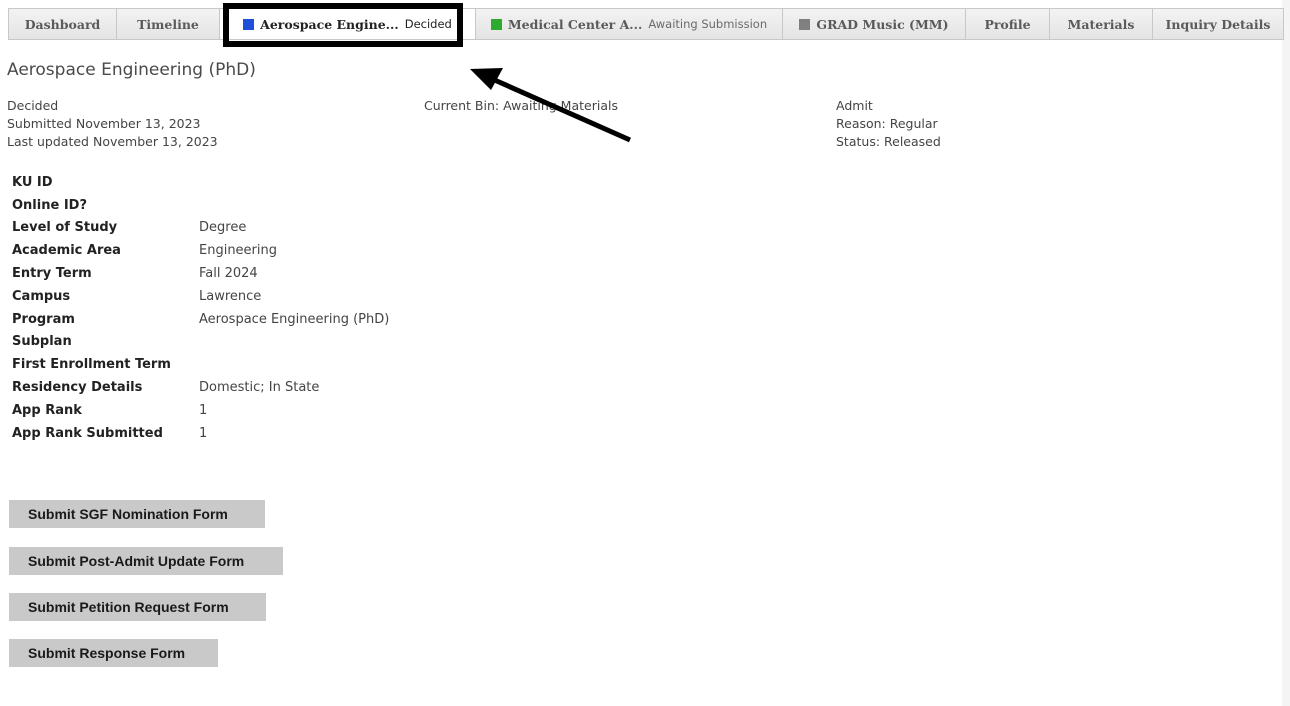  What do you see at coordinates (294, 319) in the screenshot?
I see `detail-value: Aerospace Engineering (PhD)` at bounding box center [294, 319].